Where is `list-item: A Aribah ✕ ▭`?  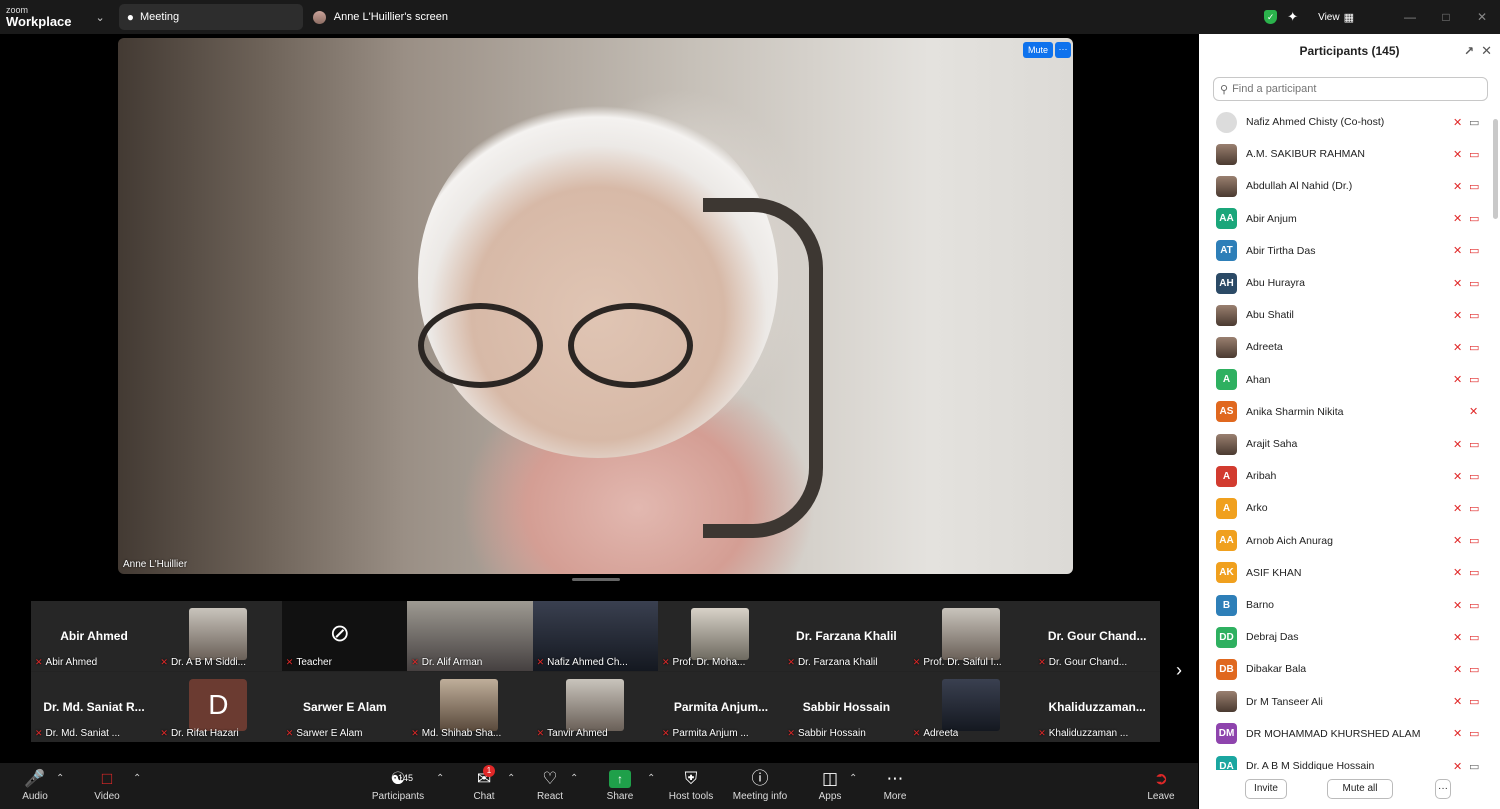 list-item: A Aribah ✕ ▭ is located at coordinates (1344, 476).